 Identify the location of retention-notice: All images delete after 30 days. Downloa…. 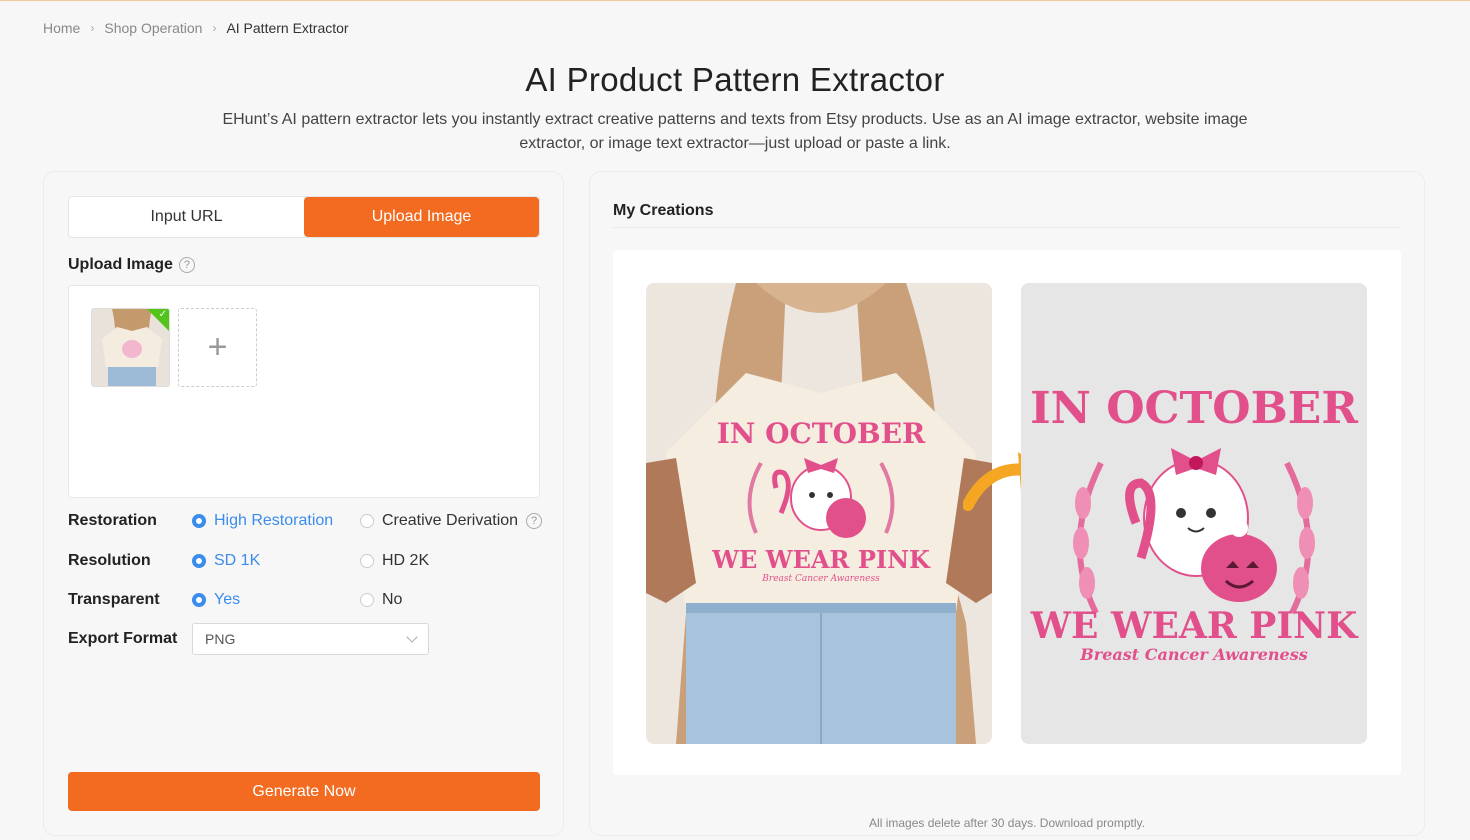
(1007, 823).